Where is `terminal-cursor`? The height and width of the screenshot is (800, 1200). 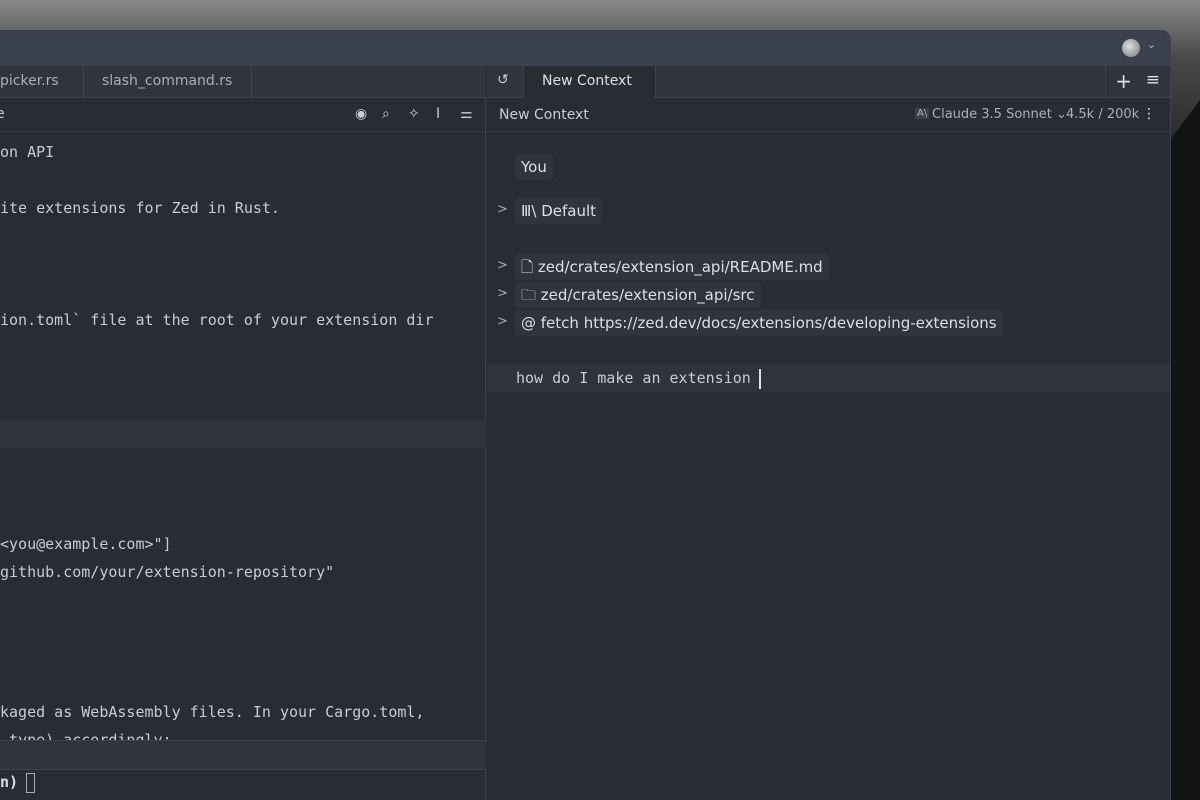 terminal-cursor is located at coordinates (31, 782).